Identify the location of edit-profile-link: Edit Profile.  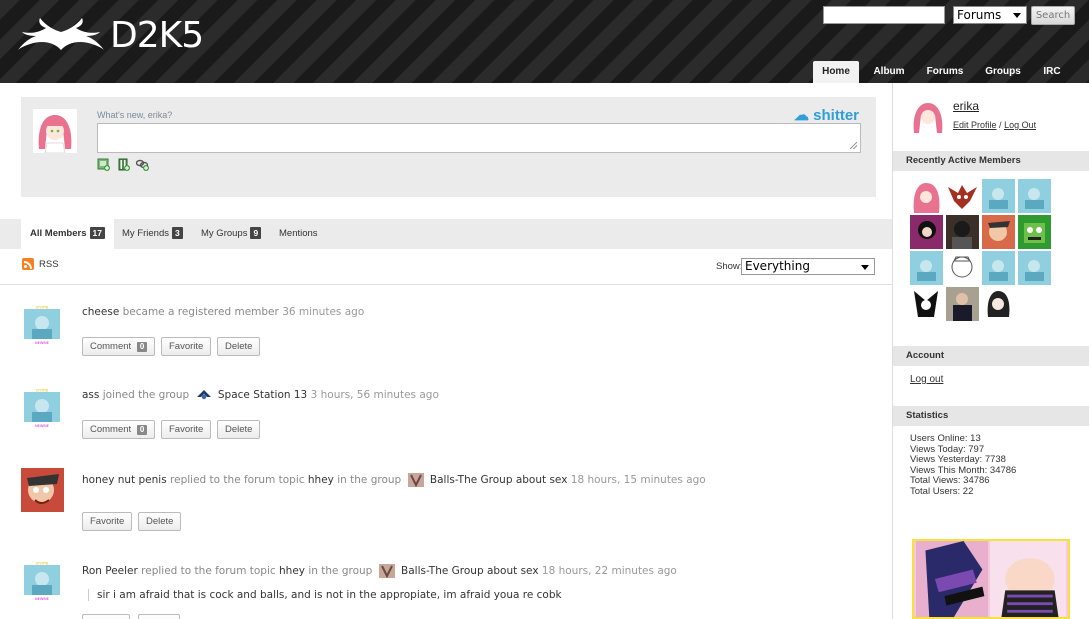
(975, 125).